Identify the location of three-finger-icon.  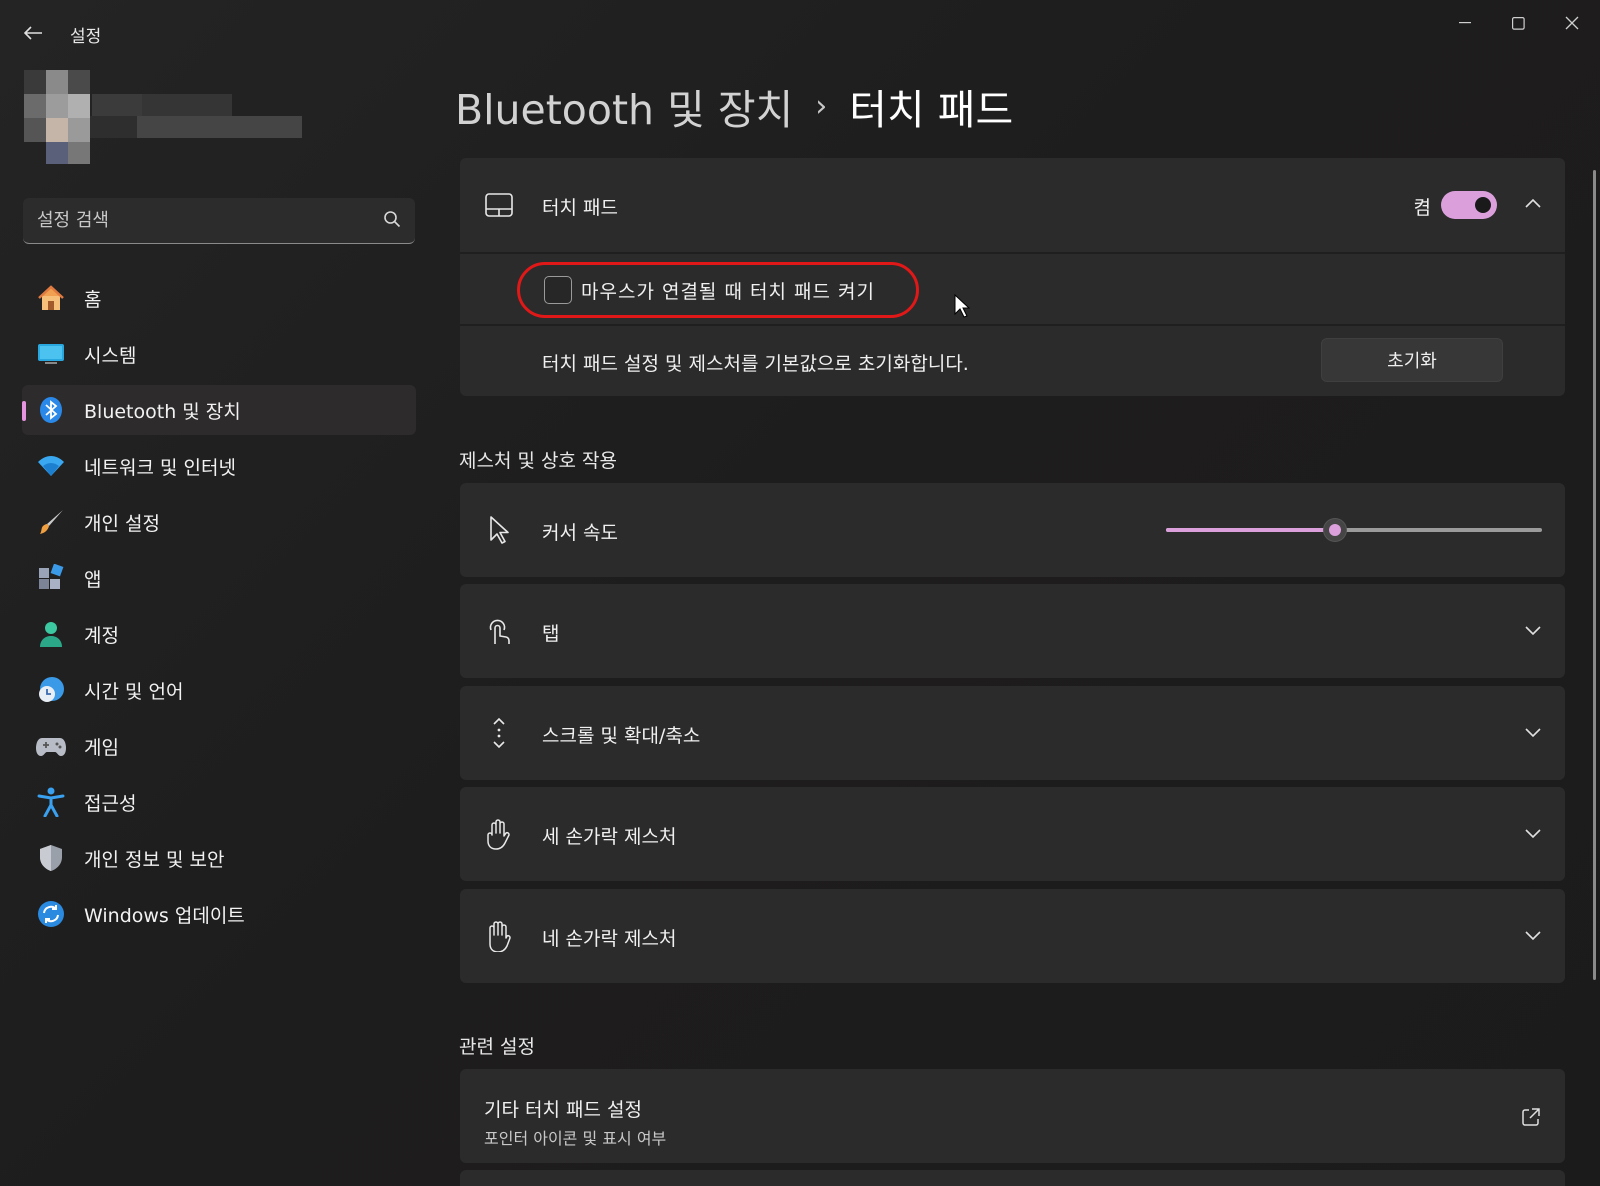
(499, 834).